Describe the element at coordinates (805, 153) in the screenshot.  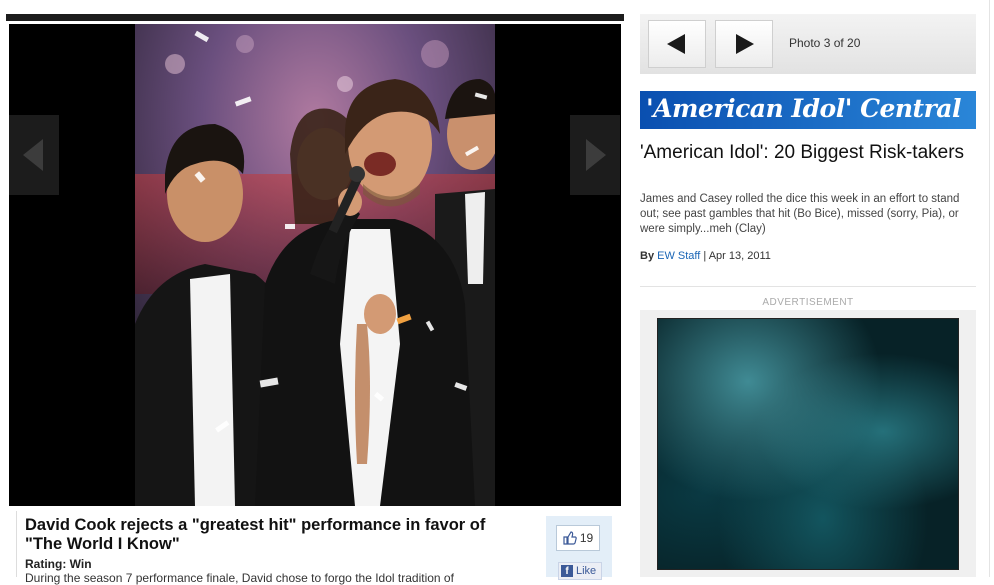
I see `related-article-title: 'American Idol': 20 Biggest Risk-takers` at that location.